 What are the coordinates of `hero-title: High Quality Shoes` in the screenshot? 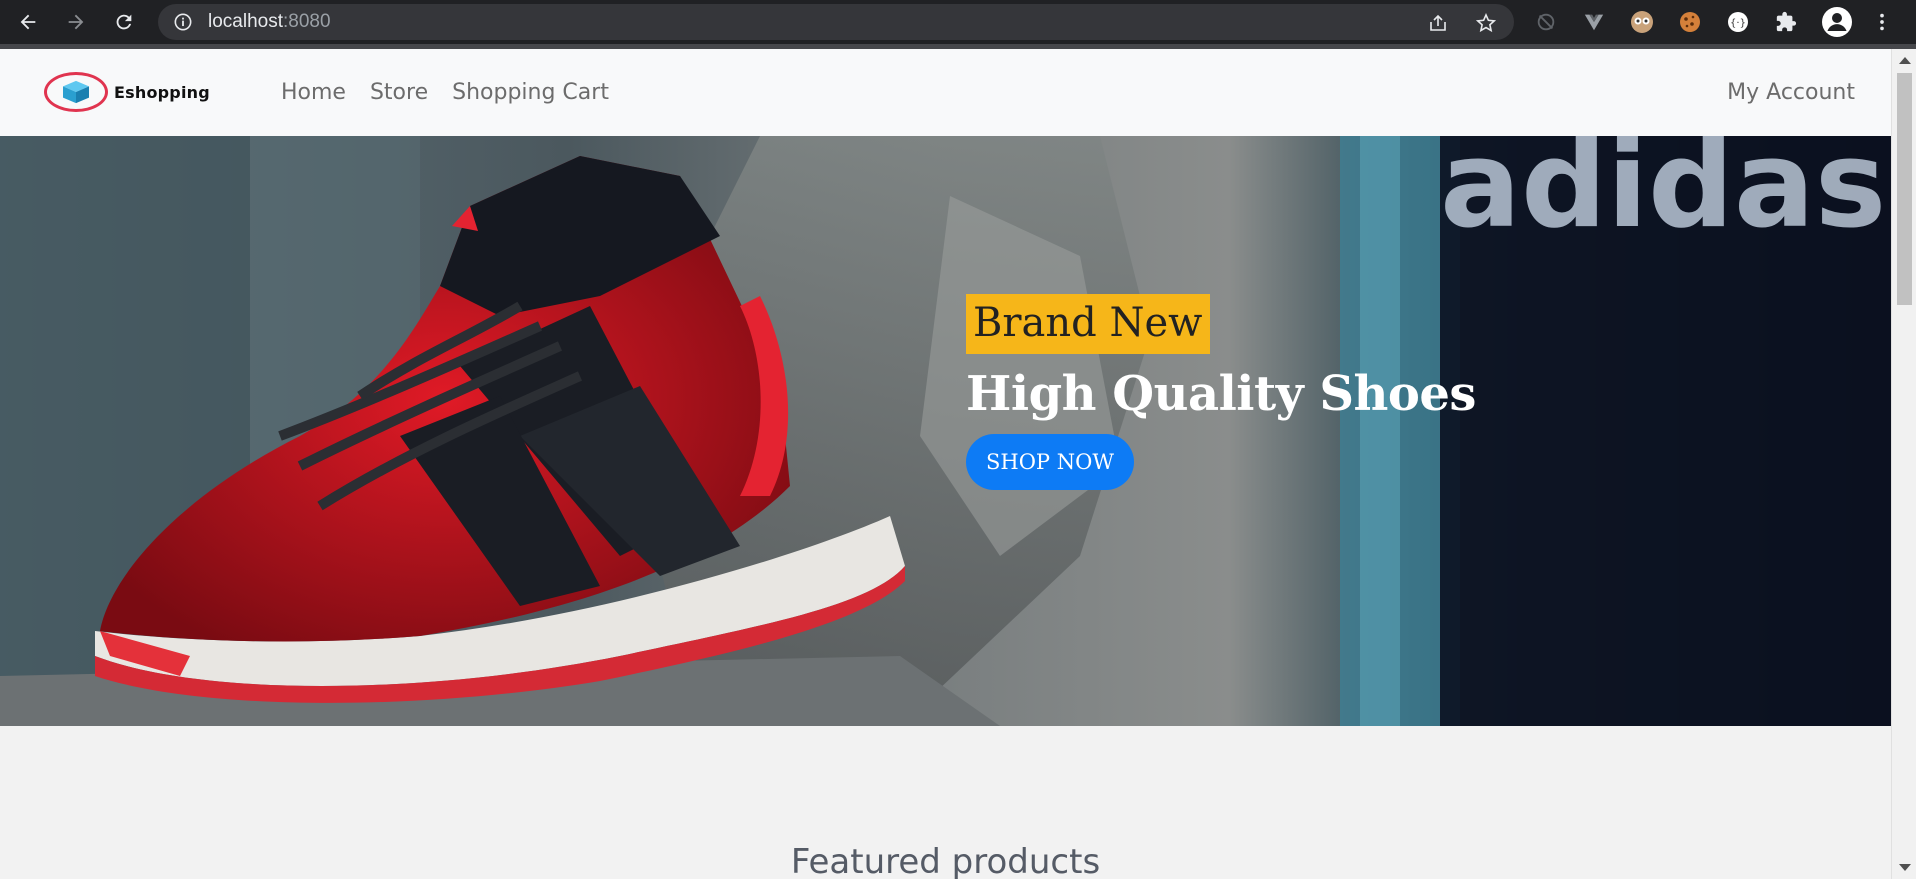 It's located at (1221, 394).